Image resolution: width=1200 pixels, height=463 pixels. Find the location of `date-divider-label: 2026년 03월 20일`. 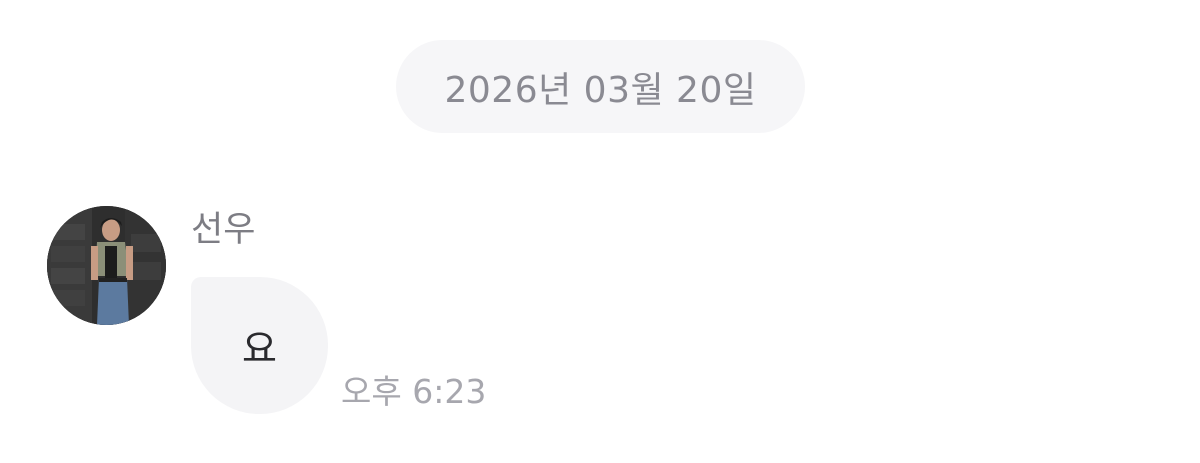

date-divider-label: 2026년 03월 20일 is located at coordinates (600, 90).